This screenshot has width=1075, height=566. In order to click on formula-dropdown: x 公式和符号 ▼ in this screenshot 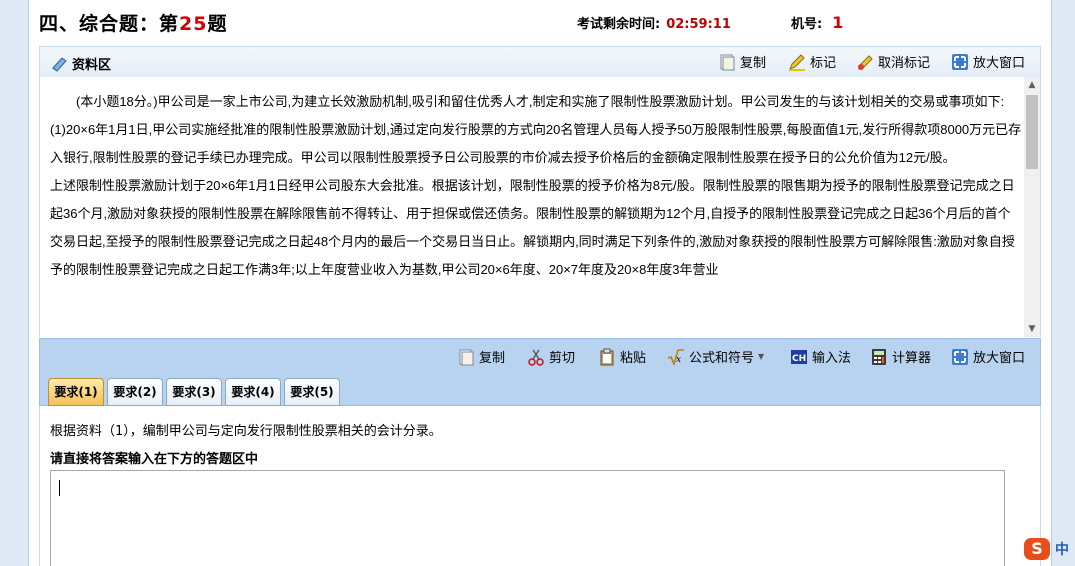, I will do `click(715, 356)`.